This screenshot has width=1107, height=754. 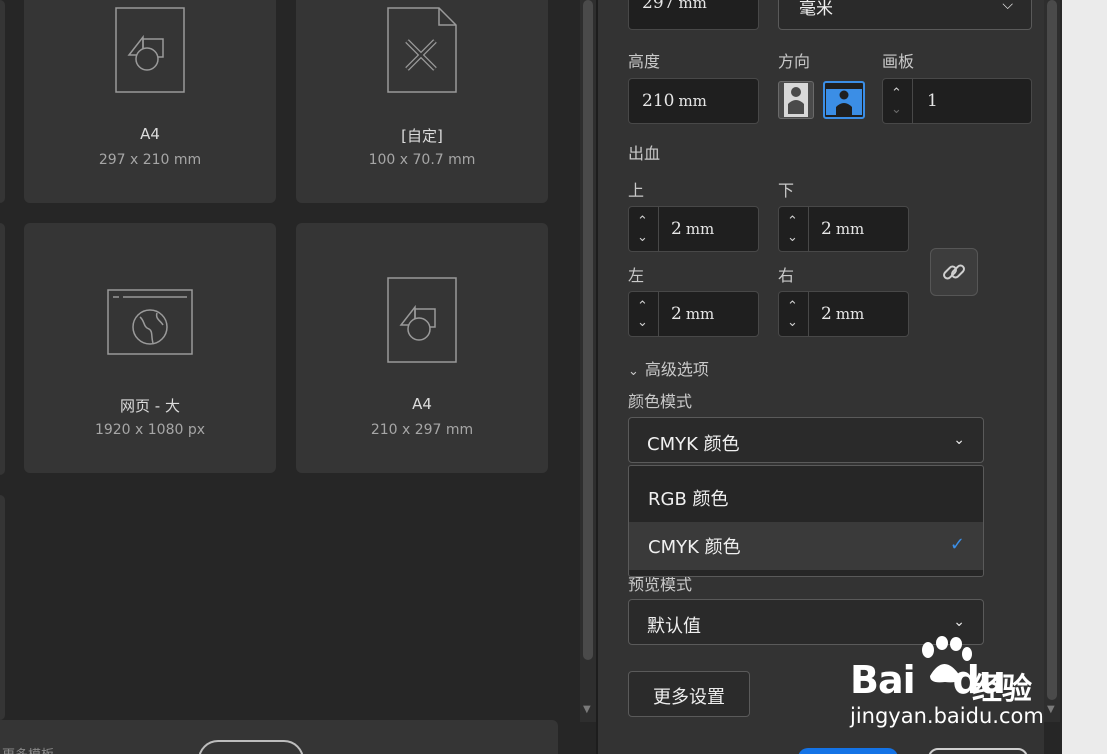 What do you see at coordinates (826, 314) in the screenshot?
I see `bleed-right-value: 2` at bounding box center [826, 314].